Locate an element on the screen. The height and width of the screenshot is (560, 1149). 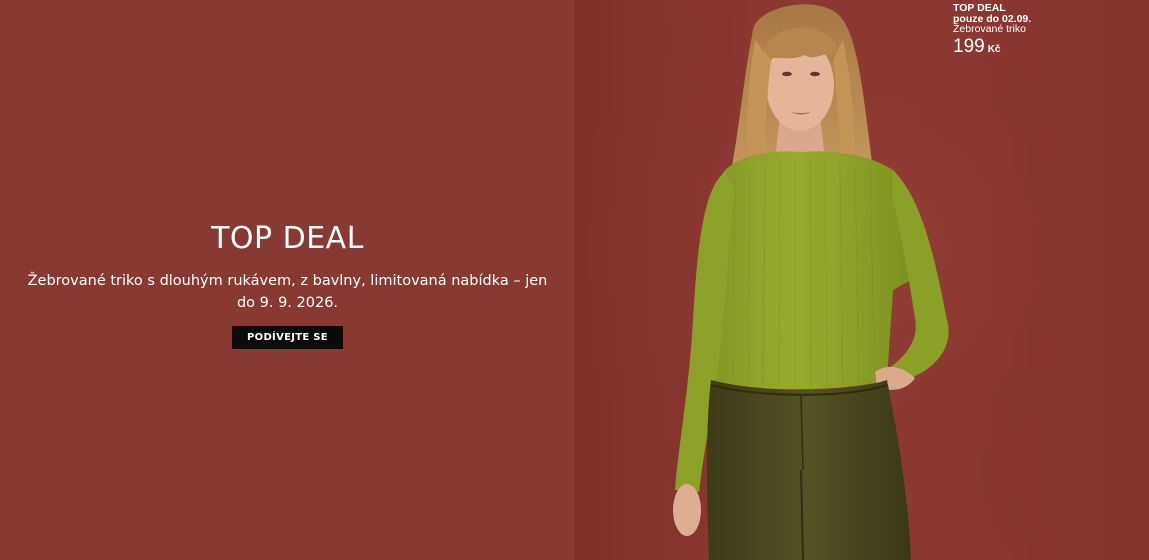
promo-headline: TOP DEAL is located at coordinates (287, 238).